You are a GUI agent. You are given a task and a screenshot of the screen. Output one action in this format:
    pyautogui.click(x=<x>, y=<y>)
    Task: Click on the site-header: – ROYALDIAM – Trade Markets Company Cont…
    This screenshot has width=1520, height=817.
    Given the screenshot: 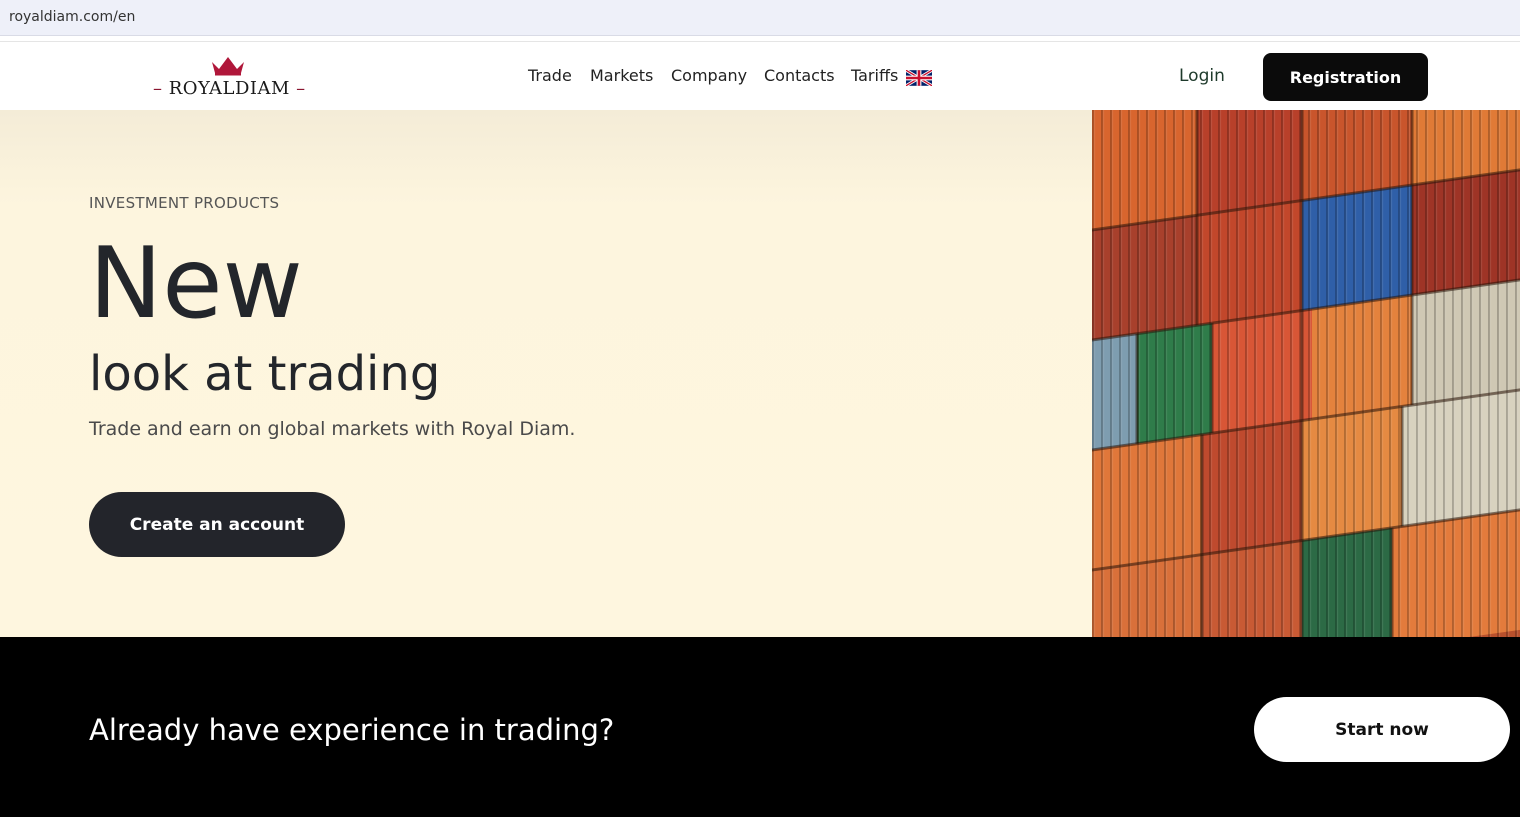 What is the action you would take?
    pyautogui.click(x=760, y=75)
    